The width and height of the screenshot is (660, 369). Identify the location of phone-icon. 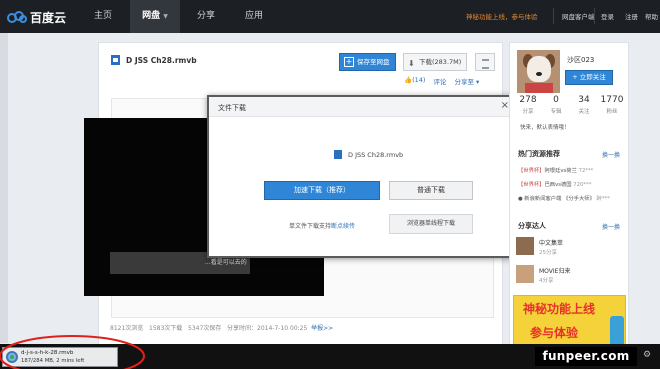
(617, 331).